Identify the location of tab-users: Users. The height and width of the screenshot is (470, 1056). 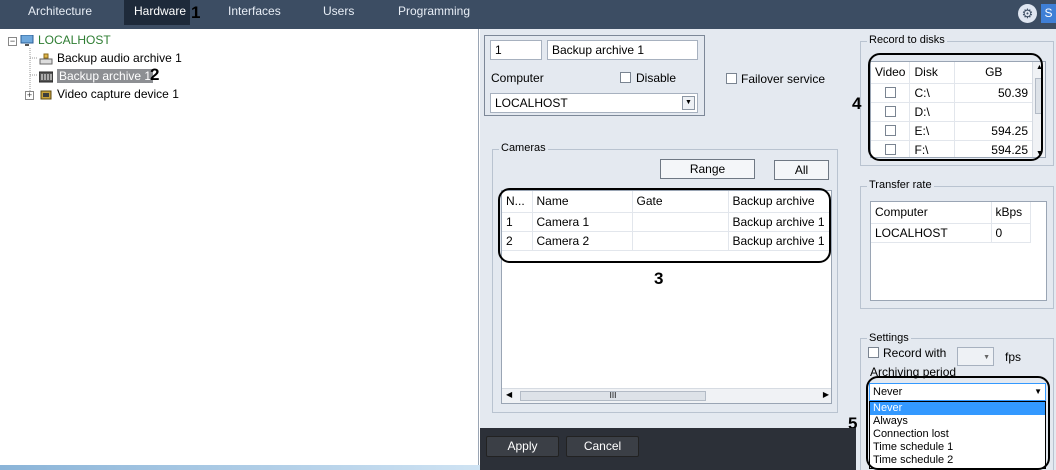
(338, 12).